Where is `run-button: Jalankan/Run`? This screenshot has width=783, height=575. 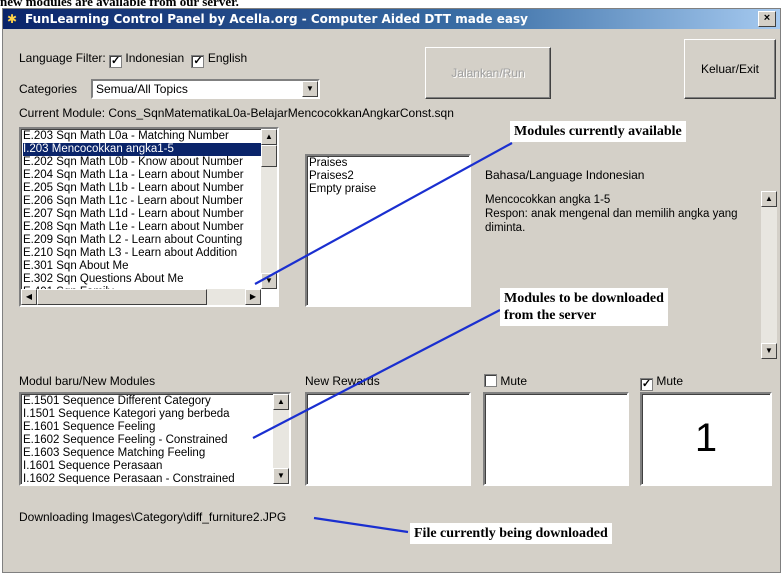
run-button: Jalankan/Run is located at coordinates (488, 73).